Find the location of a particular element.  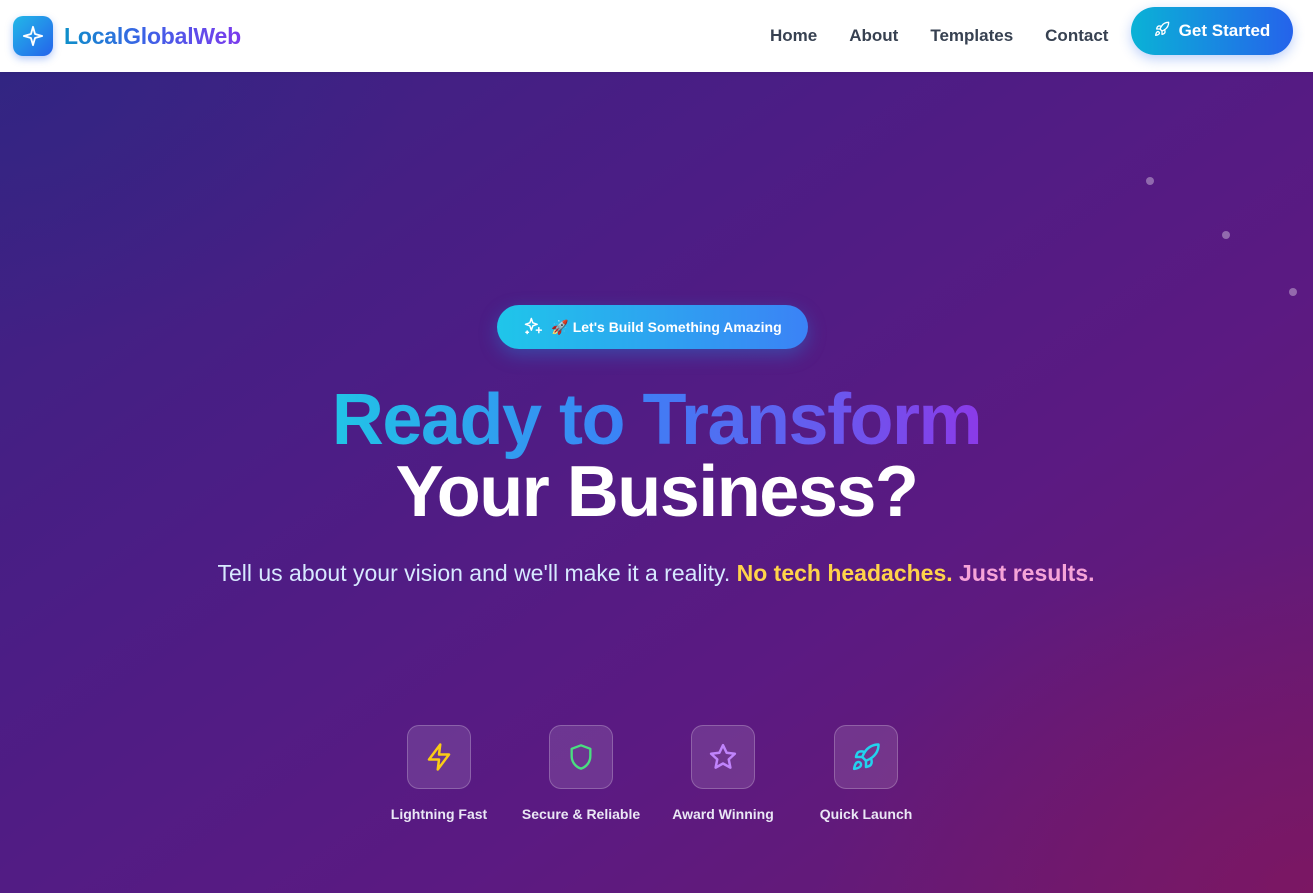

headline-line-1: Ready to Transform is located at coordinates (656, 420).